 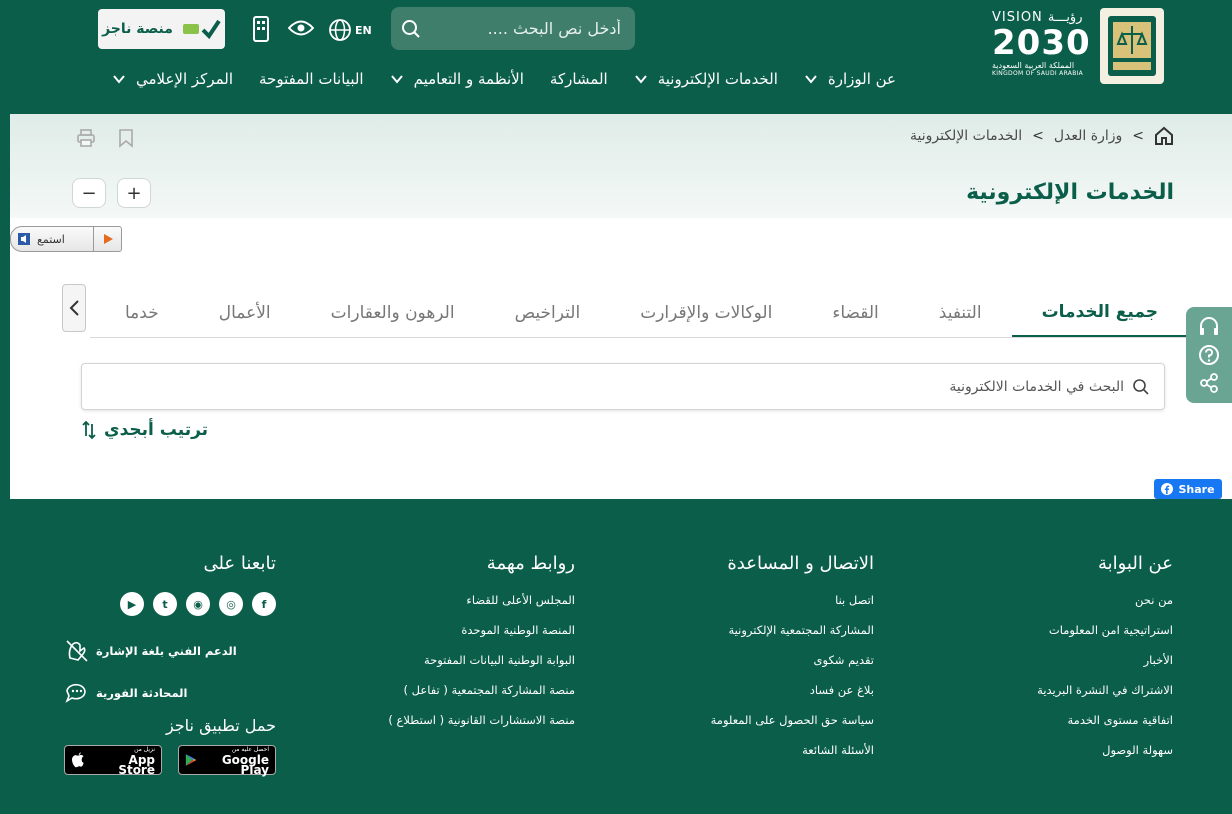 I want to click on nav-item-media-center: المركز الإعلامي, so click(x=172, y=79).